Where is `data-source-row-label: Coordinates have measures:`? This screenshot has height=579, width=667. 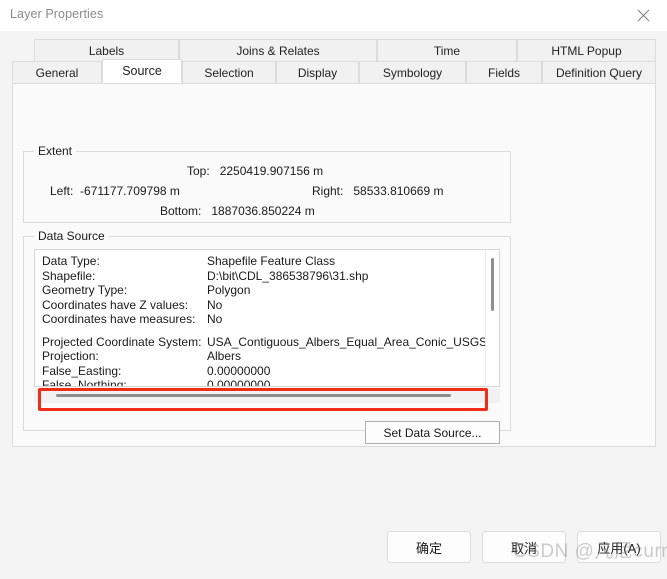 data-source-row-label: Coordinates have measures: is located at coordinates (119, 319).